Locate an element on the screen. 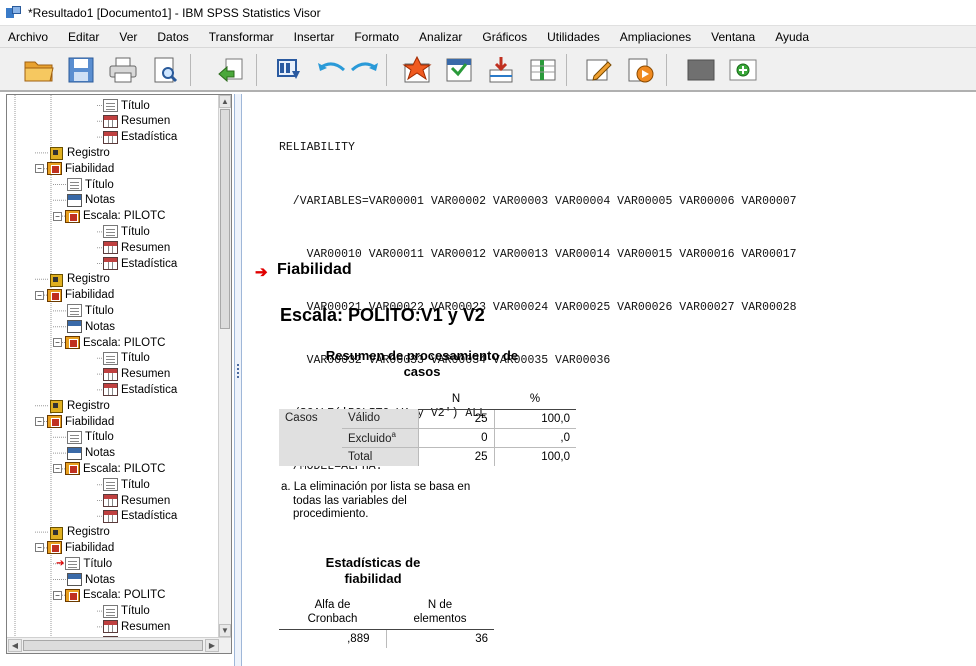 This screenshot has height=666, width=976. hide-icon is located at coordinates (701, 70).